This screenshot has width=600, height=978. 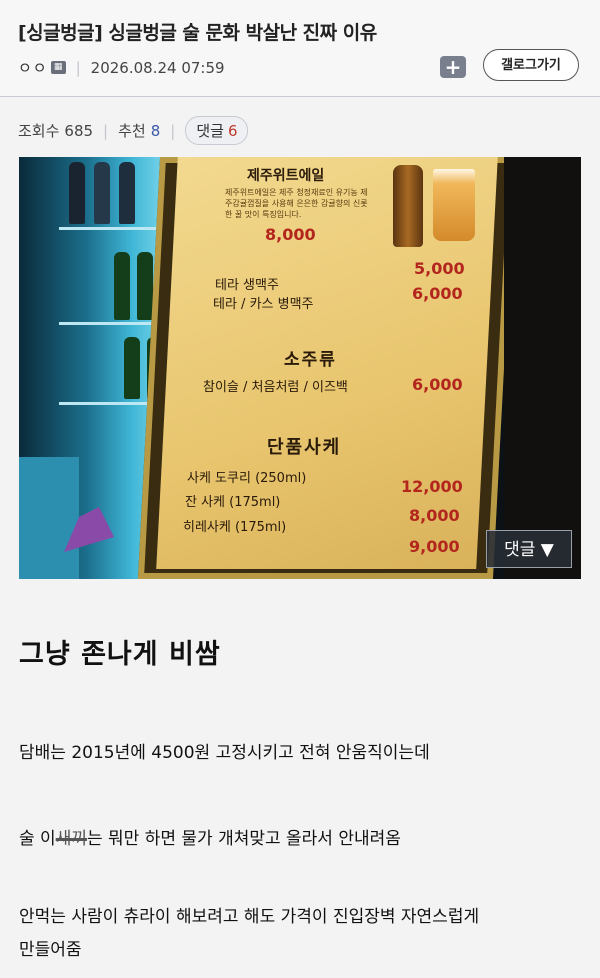 What do you see at coordinates (197, 33) in the screenshot?
I see `post-title: [싱글벙글] 싱글벙글 술 문화 박살난 진짜 이유` at bounding box center [197, 33].